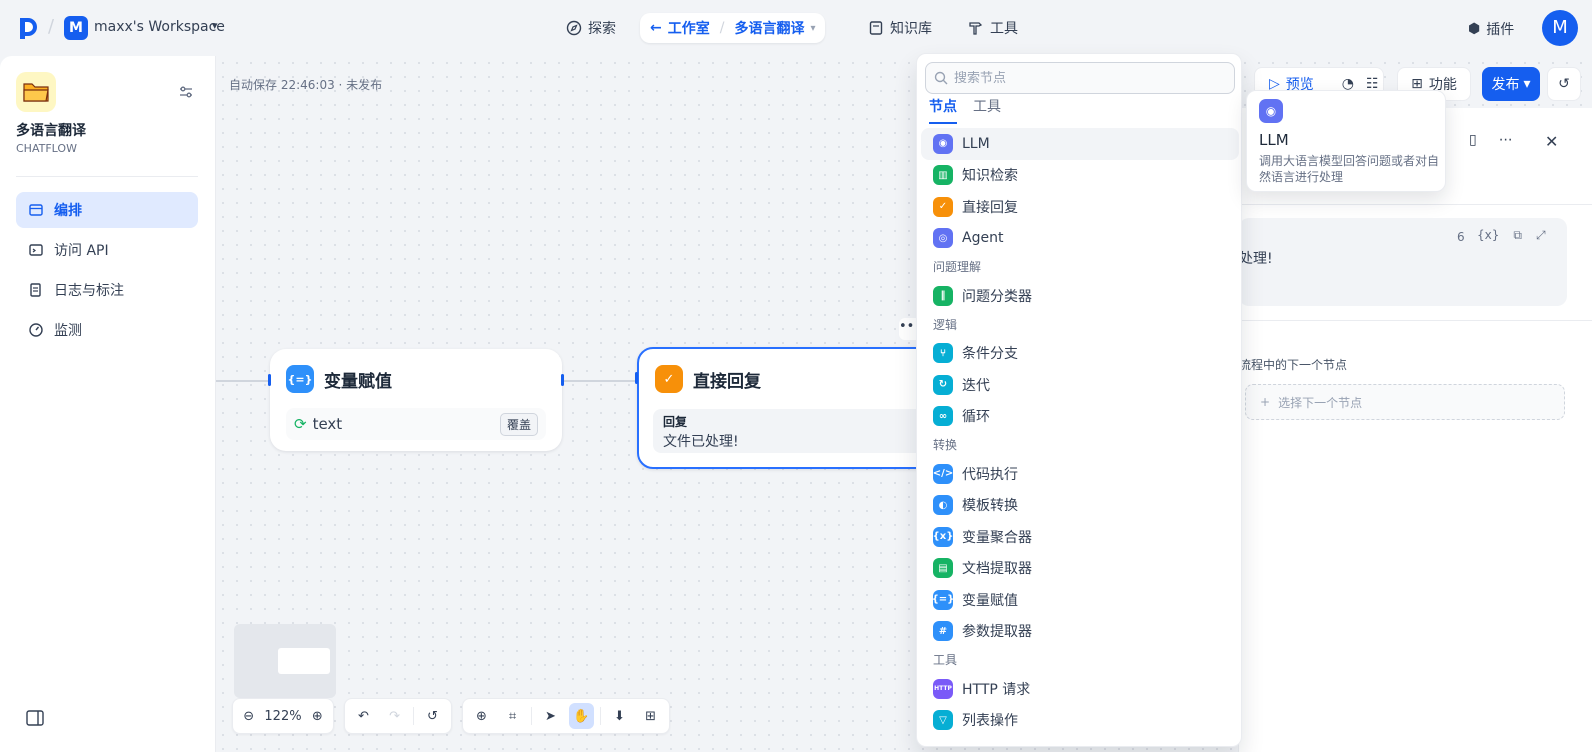 Image resolution: width=1592 pixels, height=752 pixels. Describe the element at coordinates (1080, 632) in the screenshot. I see `picker-item: # 参数提取器` at that location.